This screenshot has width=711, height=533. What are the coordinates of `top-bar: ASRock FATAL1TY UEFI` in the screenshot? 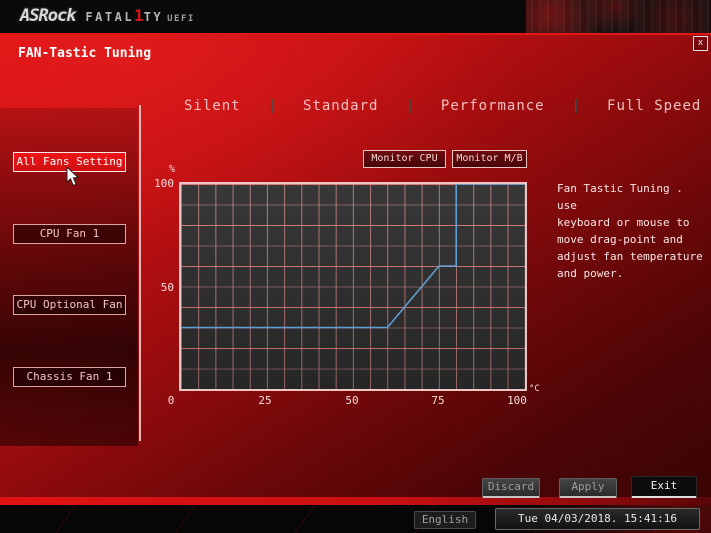 It's located at (355, 16).